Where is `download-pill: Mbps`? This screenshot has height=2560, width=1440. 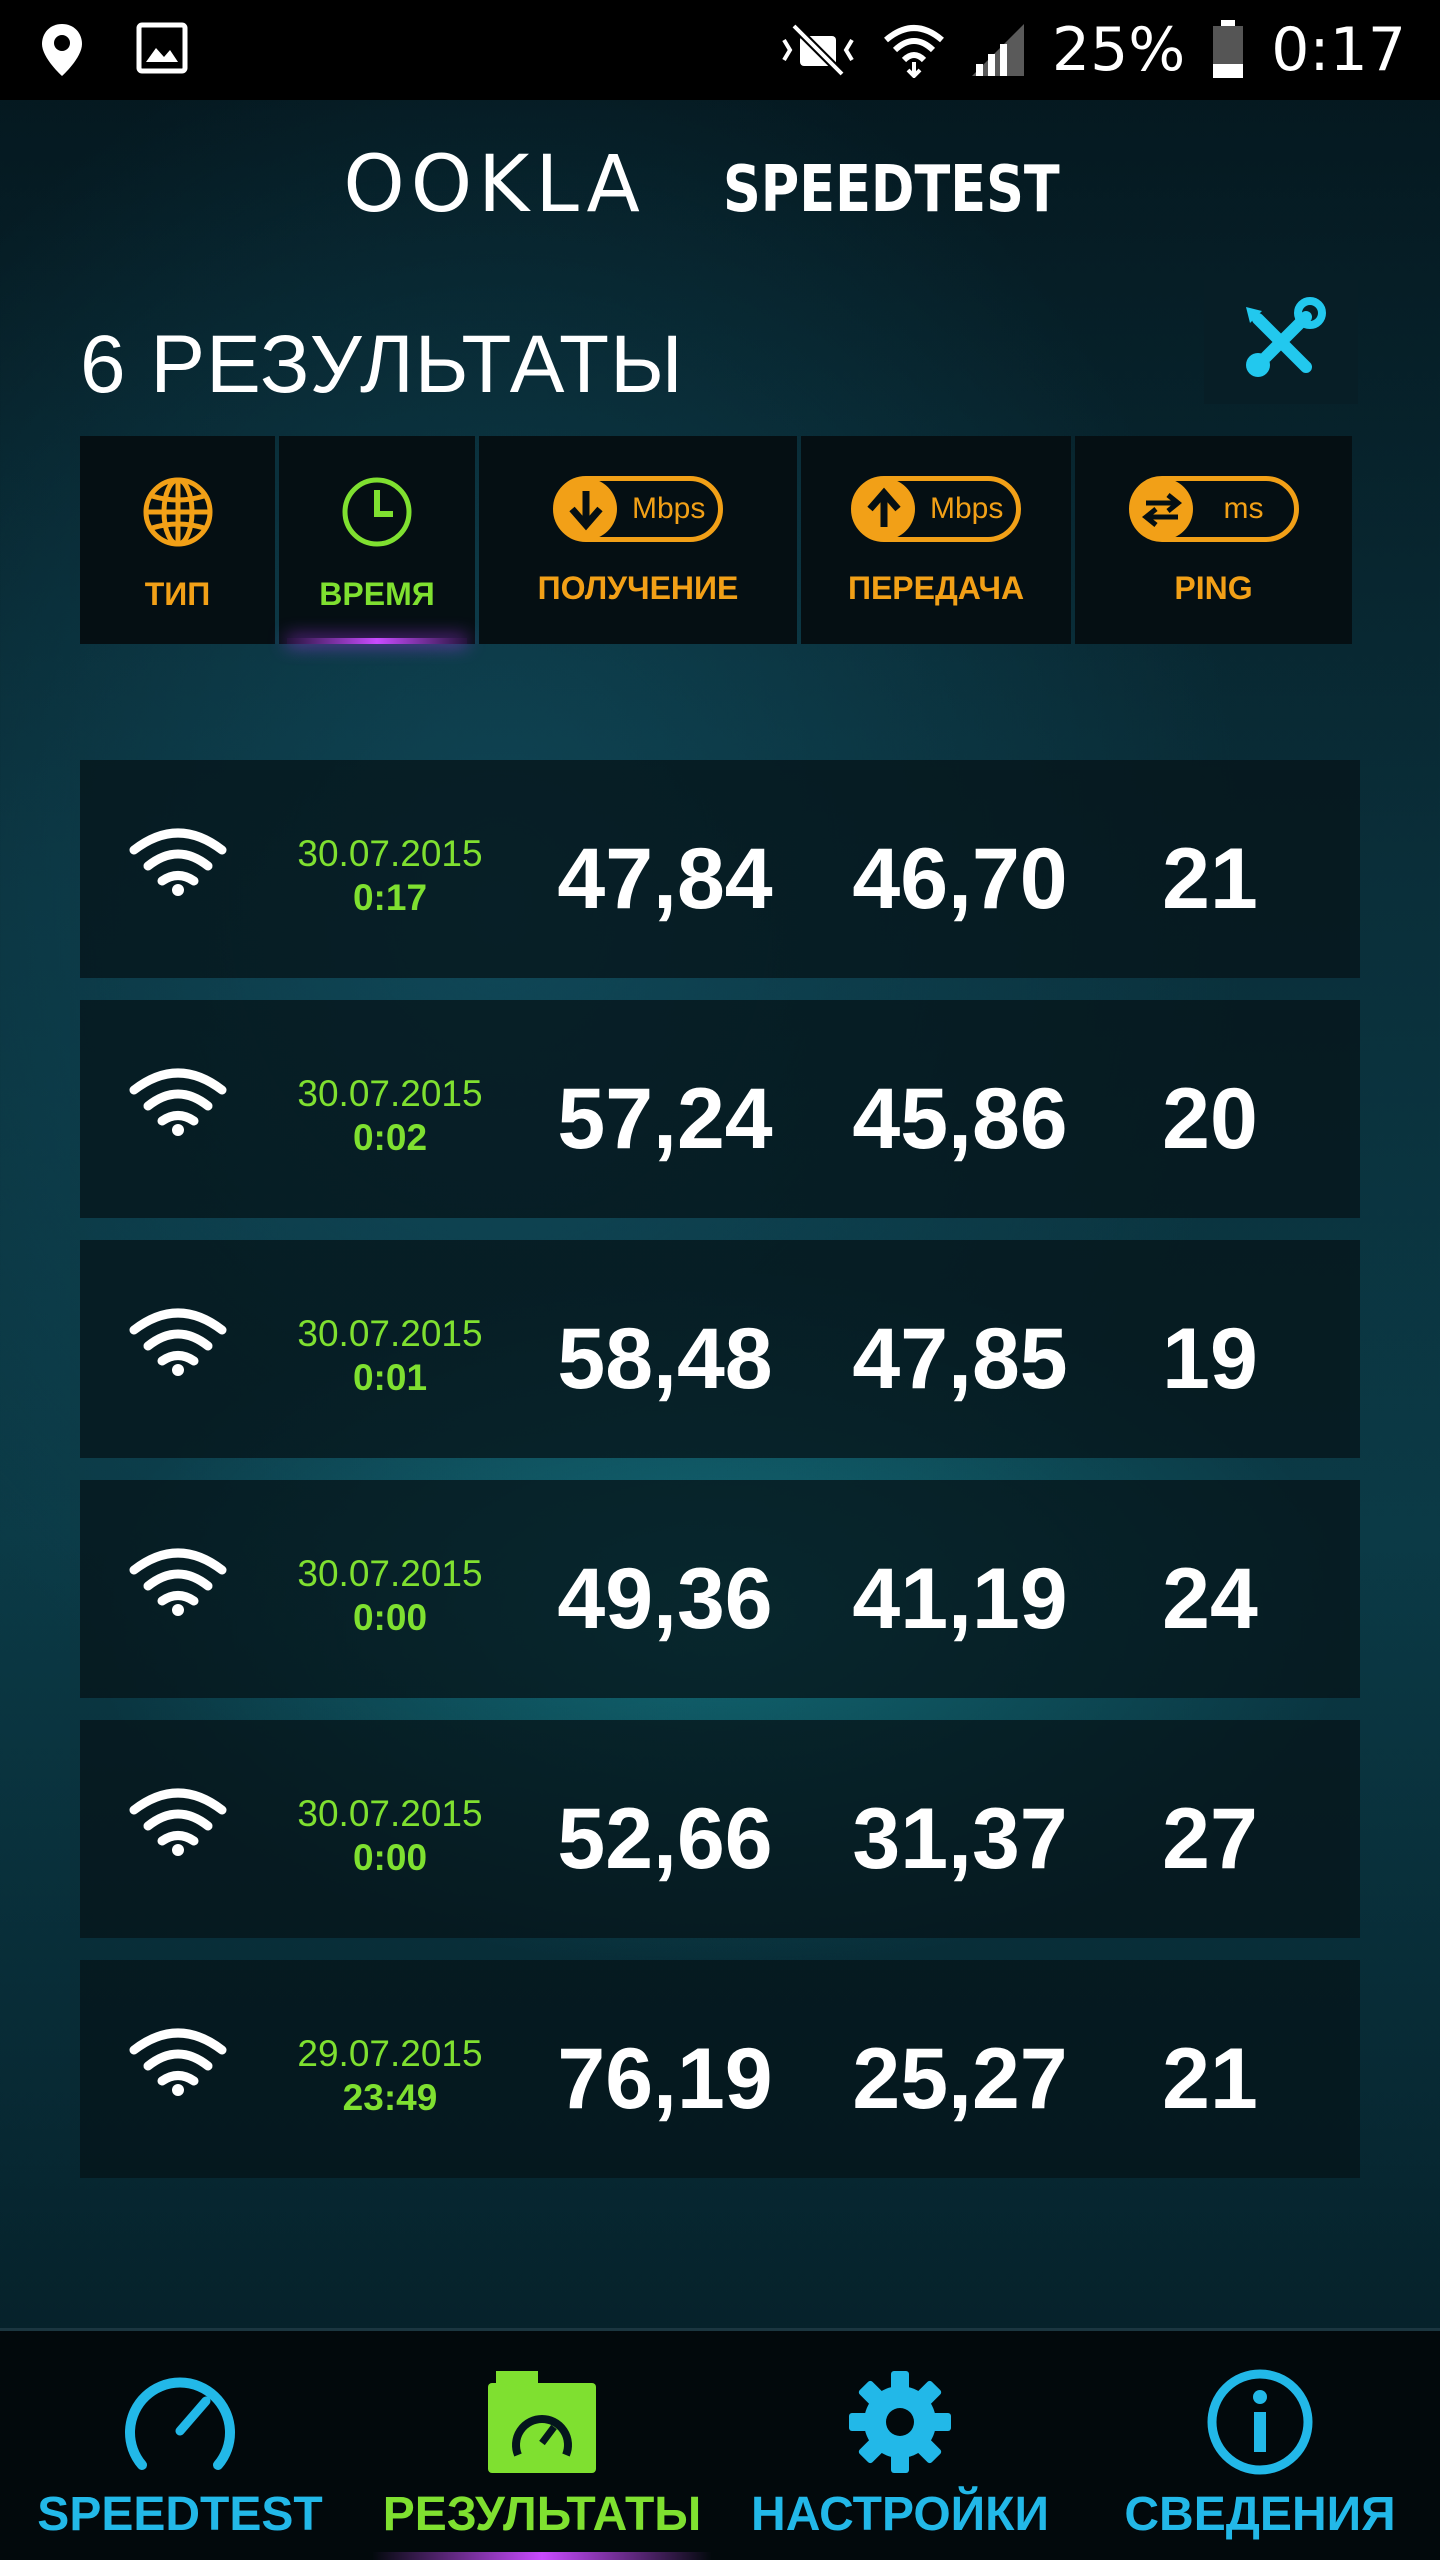 download-pill: Mbps is located at coordinates (638, 509).